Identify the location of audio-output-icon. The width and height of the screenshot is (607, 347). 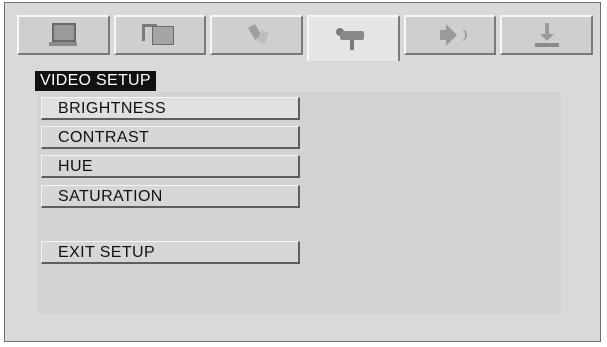
(257, 35).